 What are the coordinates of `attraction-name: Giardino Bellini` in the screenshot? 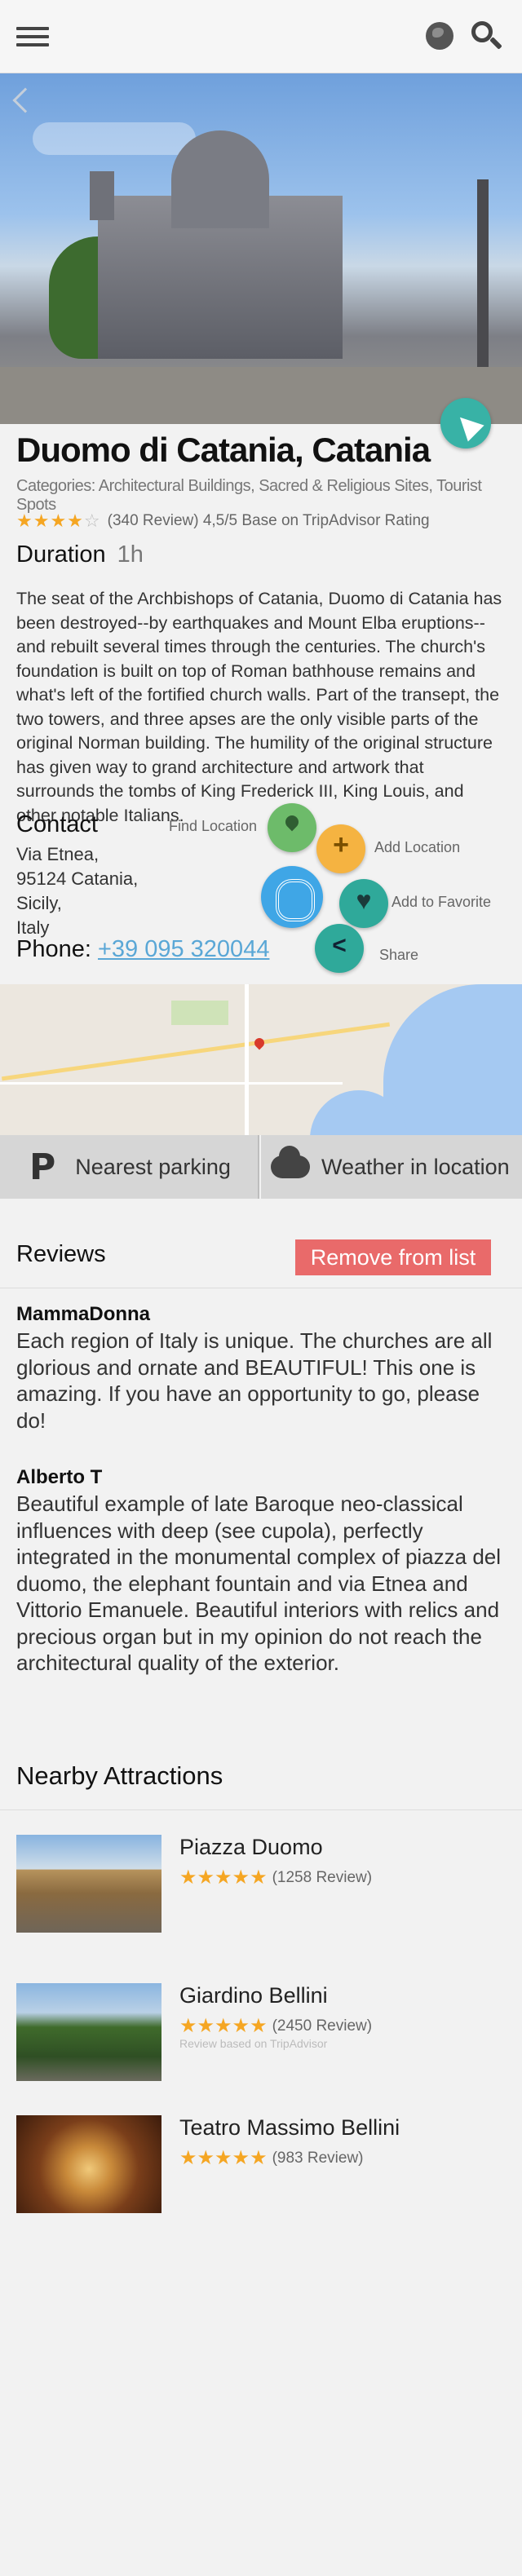 It's located at (253, 1995).